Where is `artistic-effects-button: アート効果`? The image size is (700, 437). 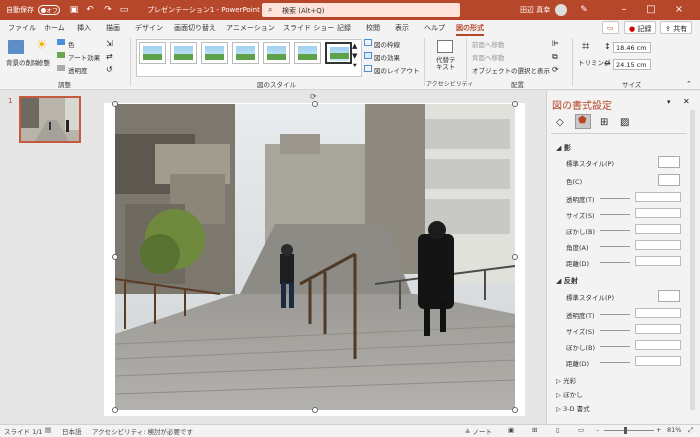 artistic-effects-button: アート効果 is located at coordinates (84, 57).